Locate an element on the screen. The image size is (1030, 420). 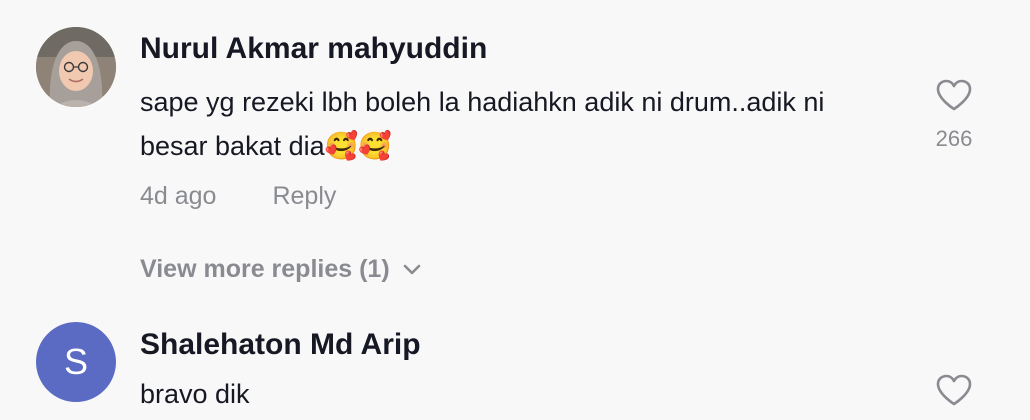
avatar-letter: S is located at coordinates (75, 361).